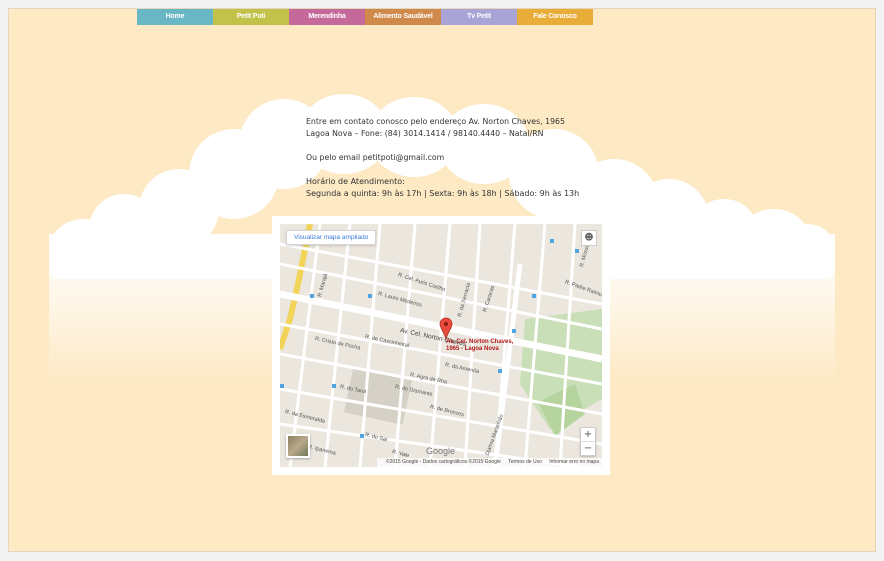 The image size is (884, 561). Describe the element at coordinates (331, 237) in the screenshot. I see `view-larger-map-button: Visualizar mapa ampliado` at that location.